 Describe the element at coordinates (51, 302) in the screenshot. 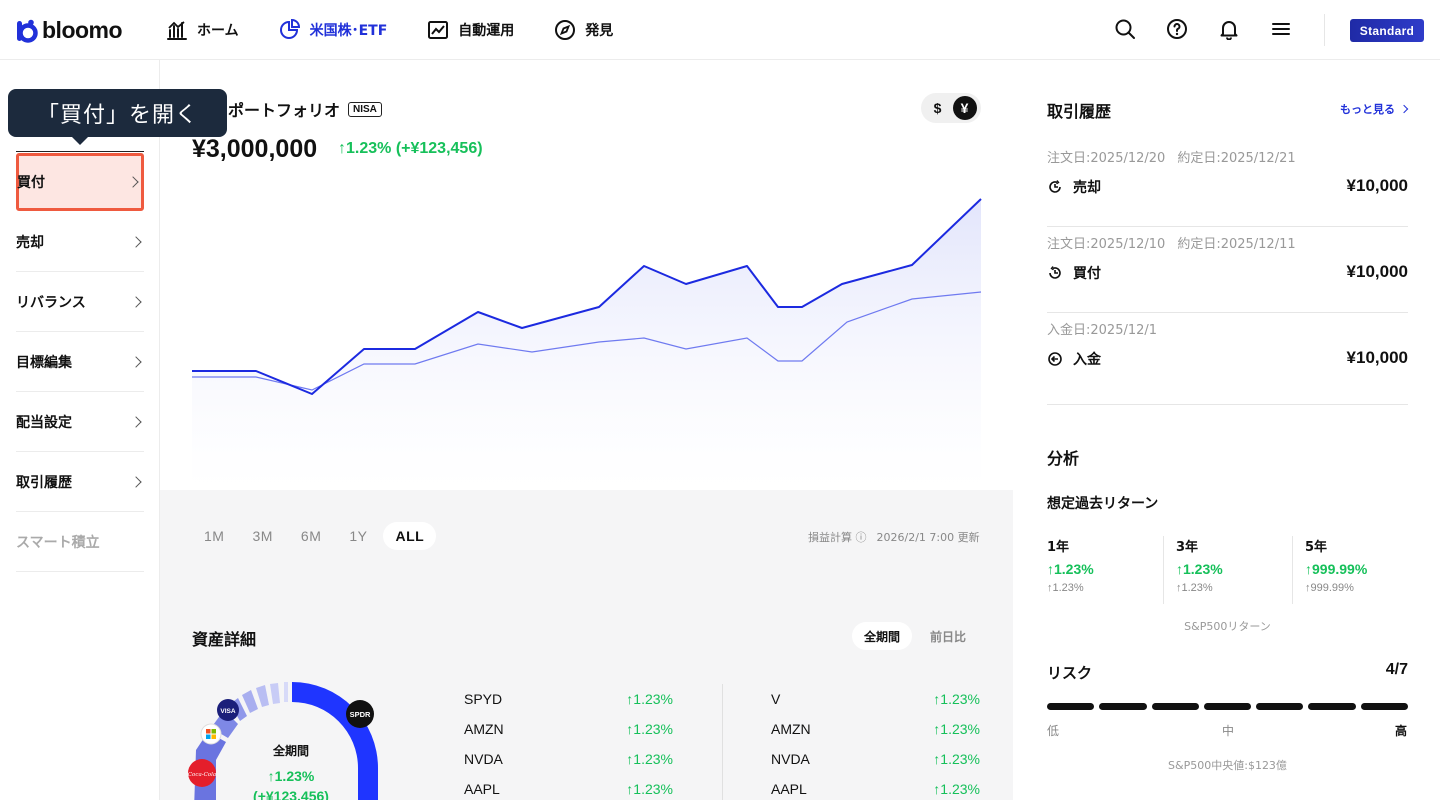

I see `sidebar-item-label: リバランス` at that location.